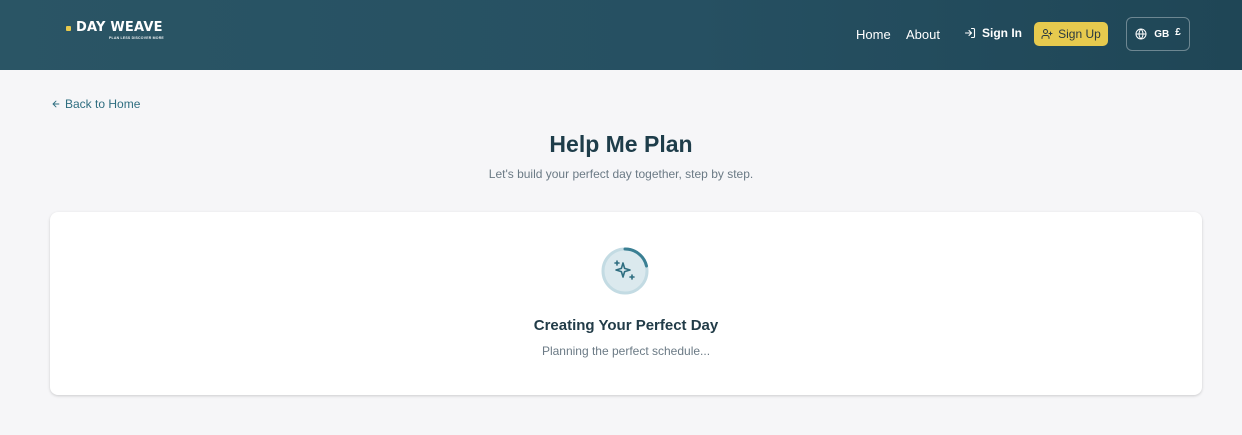  I want to click on sign-in-icon, so click(970, 33).